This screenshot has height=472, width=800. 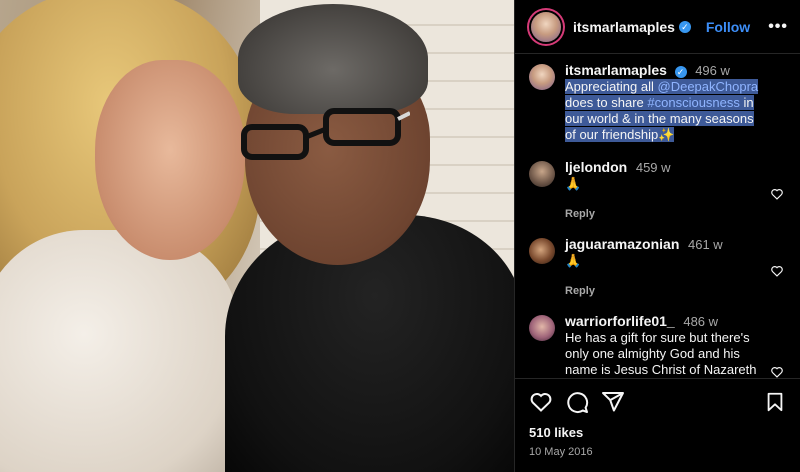 I want to click on share-icon, so click(x=613, y=402).